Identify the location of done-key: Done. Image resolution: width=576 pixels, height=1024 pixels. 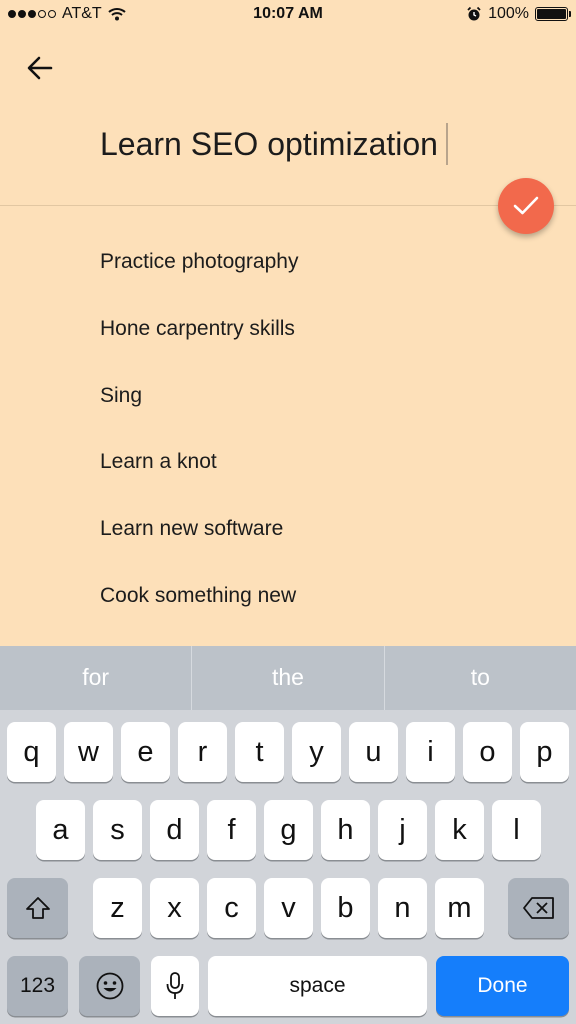
(502, 986).